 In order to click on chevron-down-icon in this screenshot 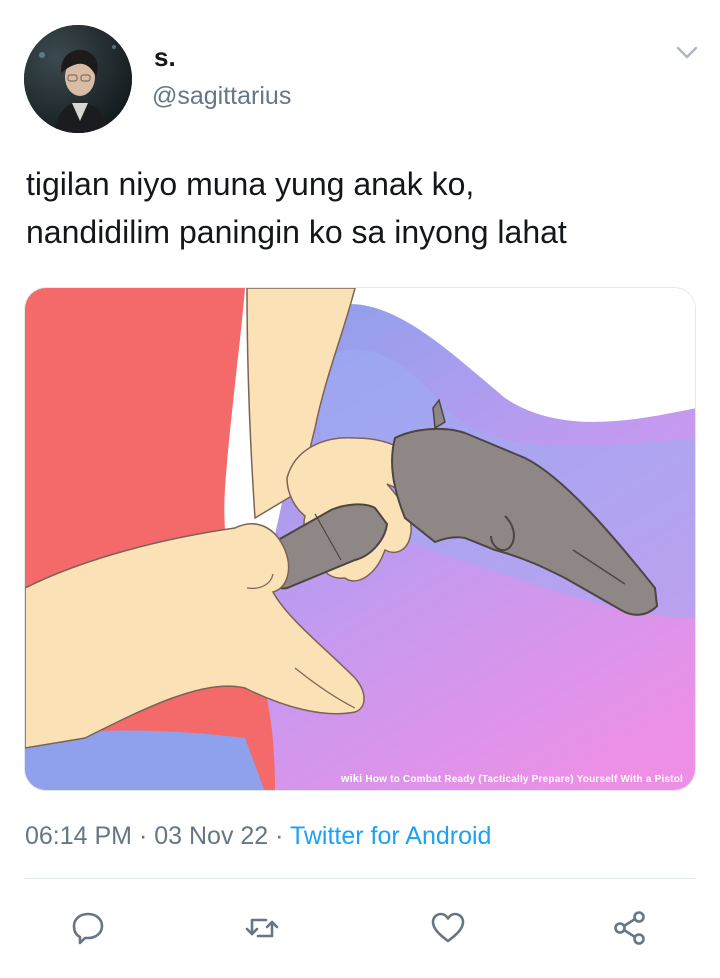, I will do `click(687, 53)`.